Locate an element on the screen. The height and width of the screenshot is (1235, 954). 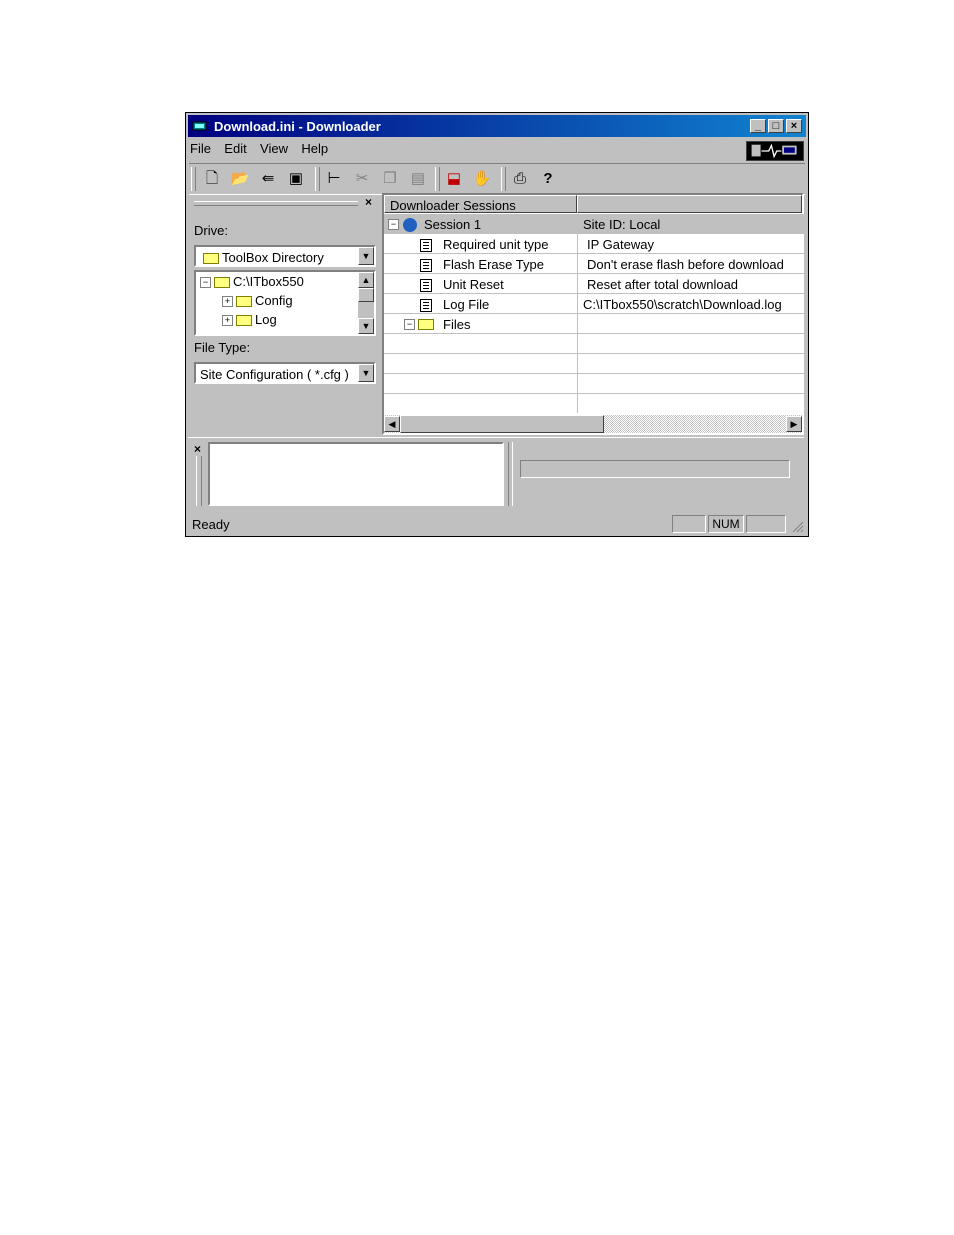
row-value: Reset after total download is located at coordinates (663, 284).